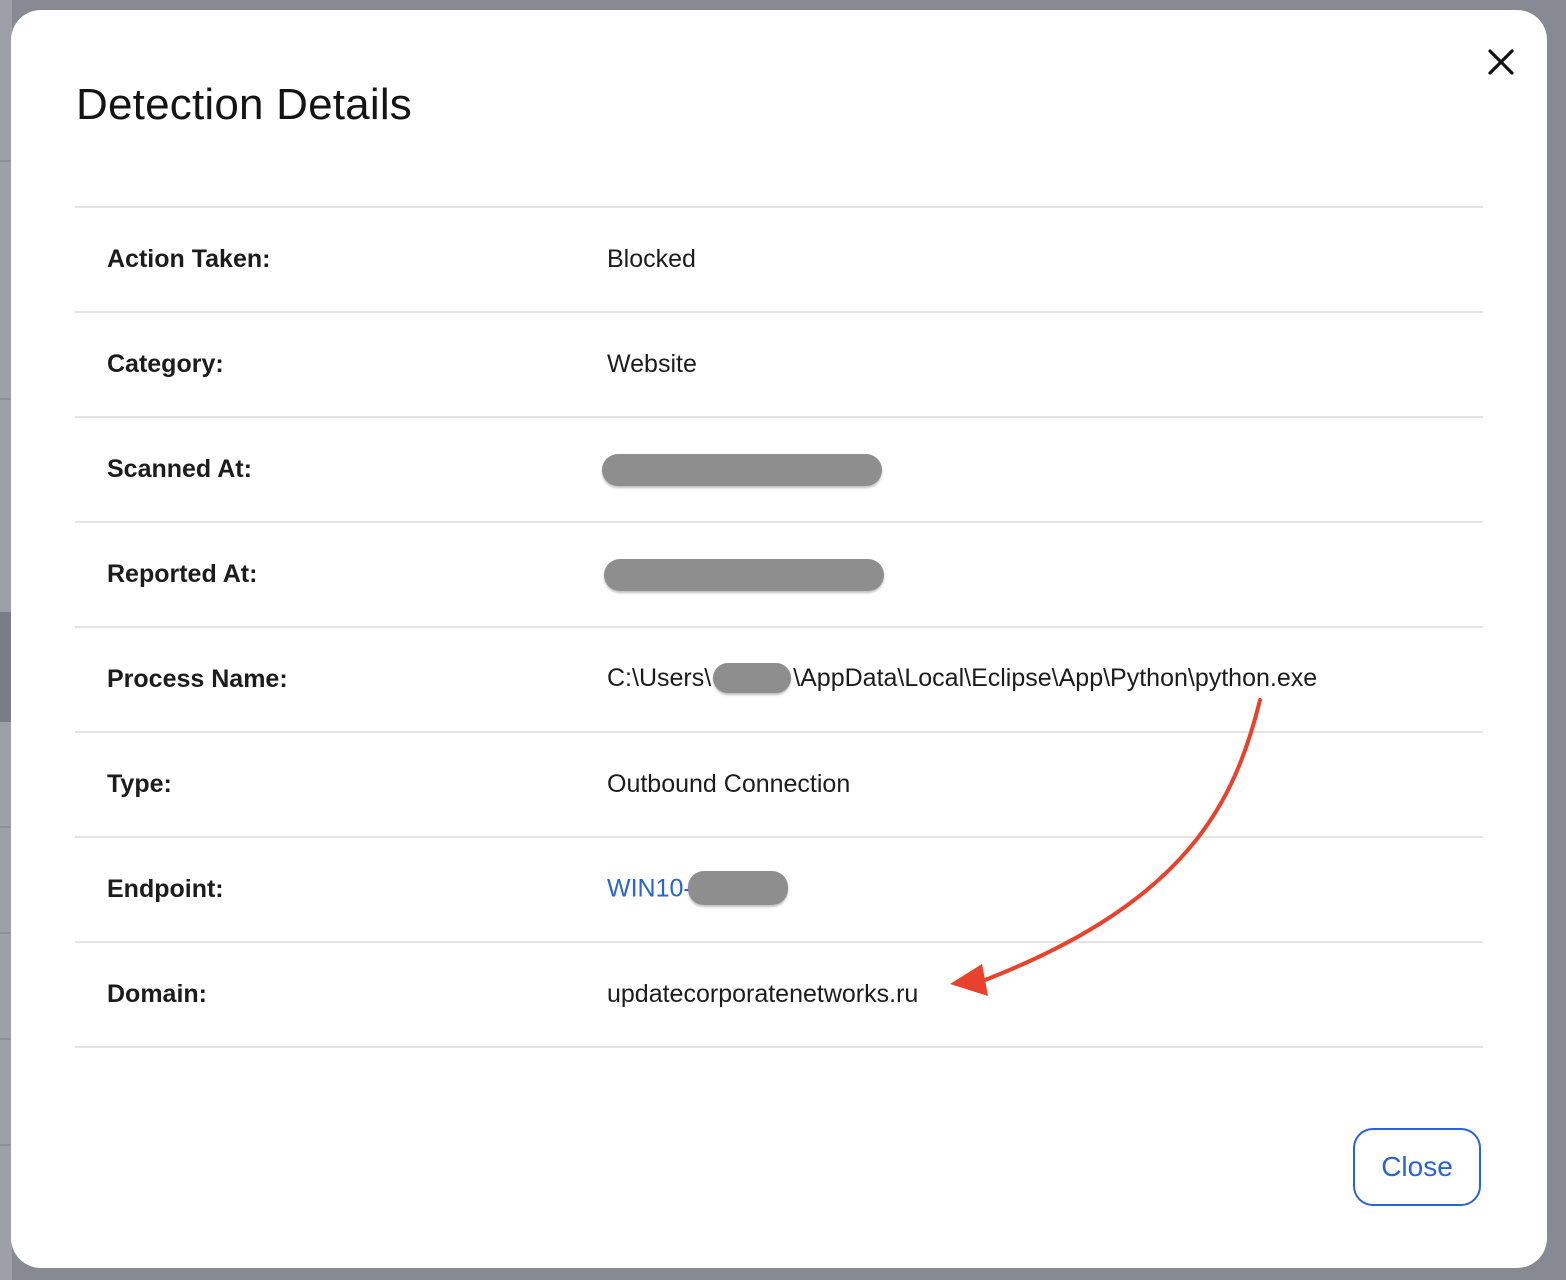  I want to click on detail-value: Blocked, so click(651, 259).